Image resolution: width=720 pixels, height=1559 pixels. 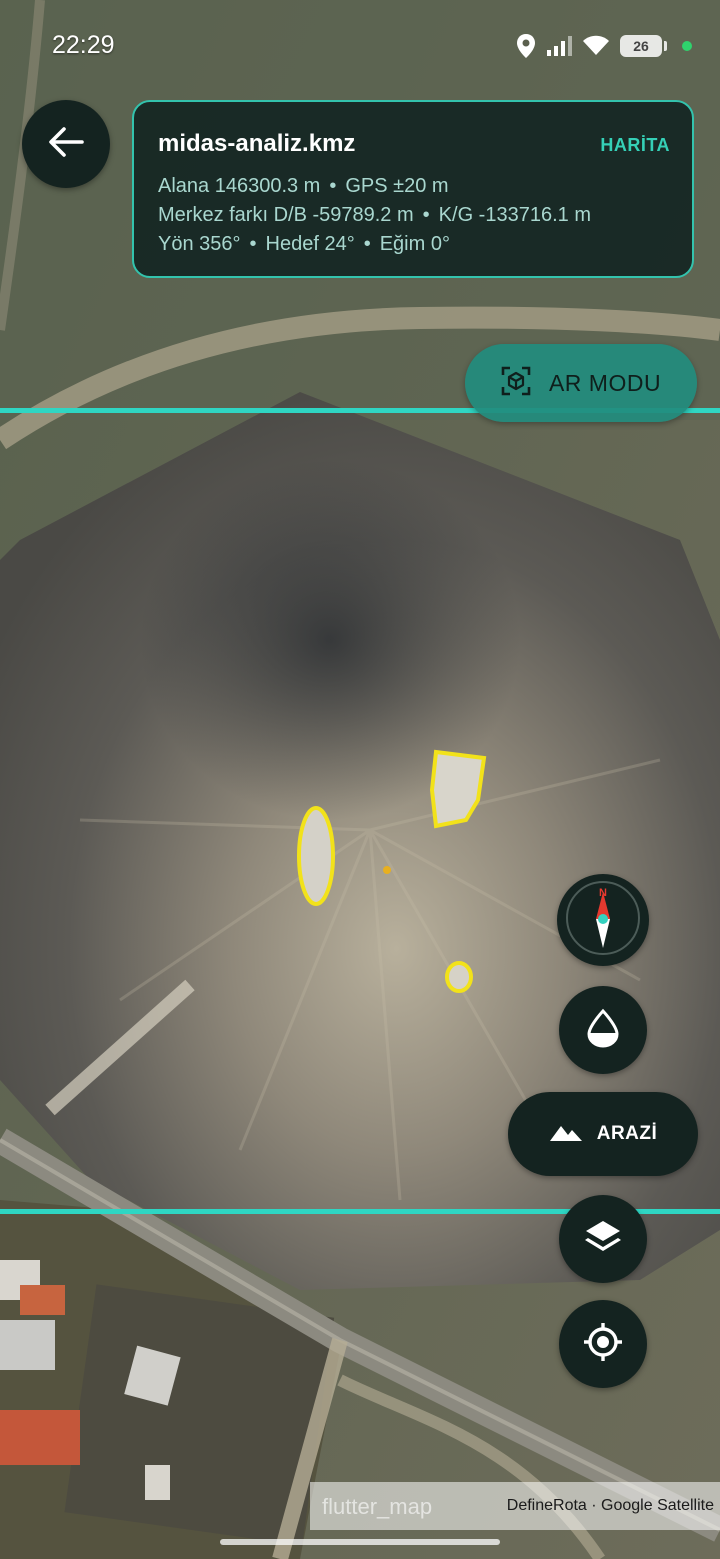 I want to click on compass-button: N, so click(x=603, y=920).